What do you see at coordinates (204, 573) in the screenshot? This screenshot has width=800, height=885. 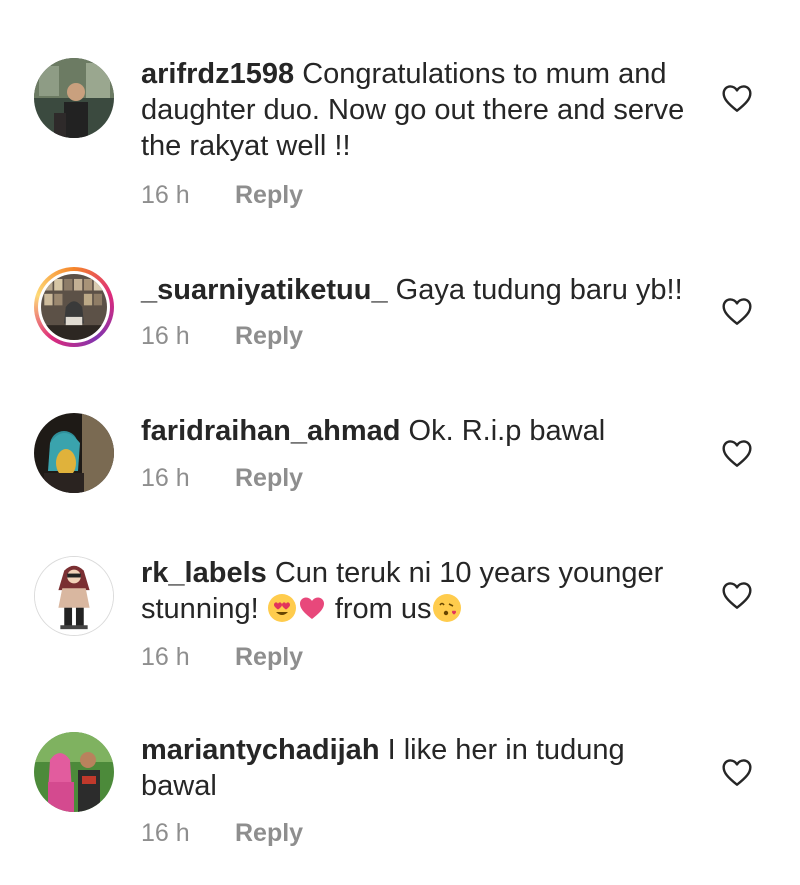 I see `comment-username: rk_labels` at bounding box center [204, 573].